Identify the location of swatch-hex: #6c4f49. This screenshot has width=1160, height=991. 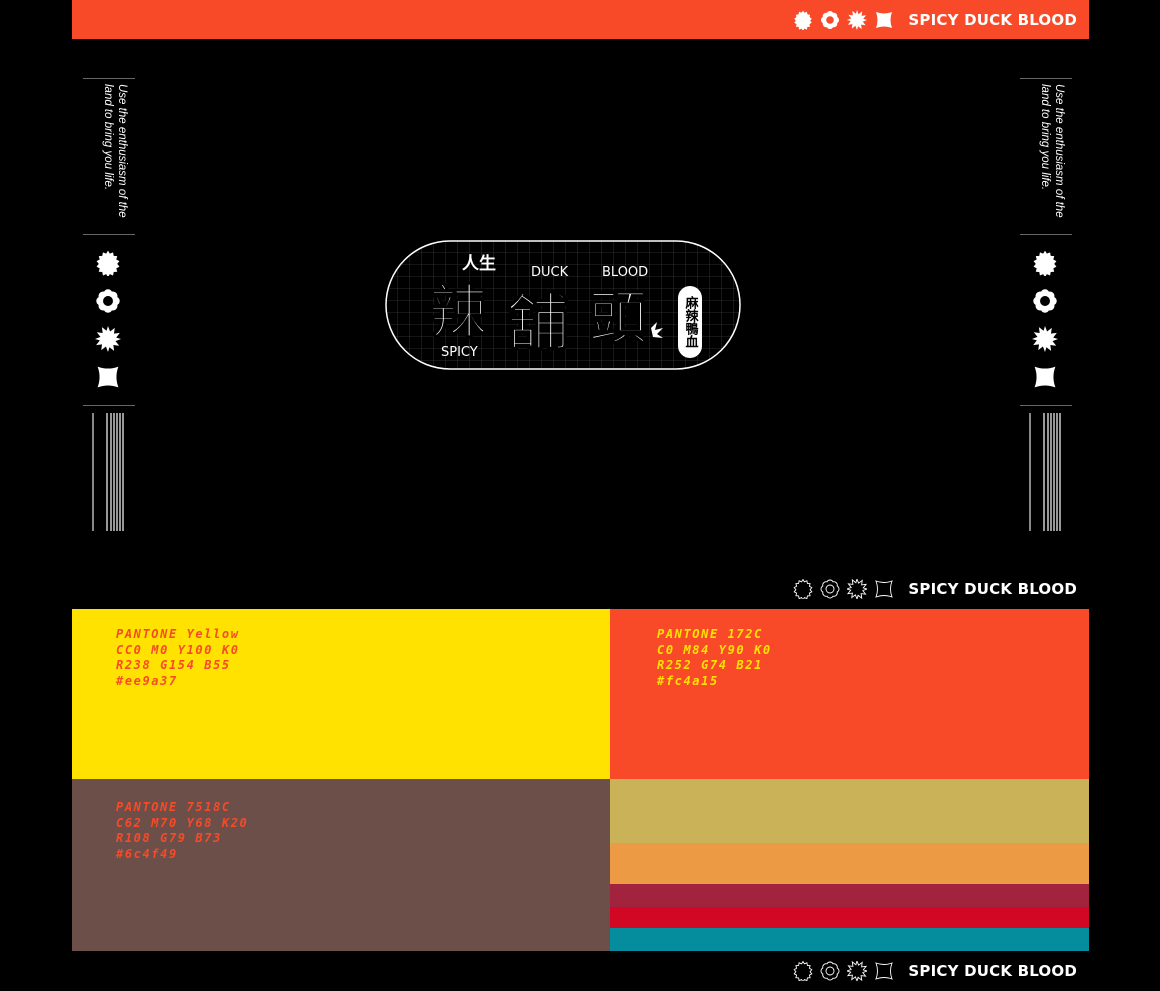
(147, 853).